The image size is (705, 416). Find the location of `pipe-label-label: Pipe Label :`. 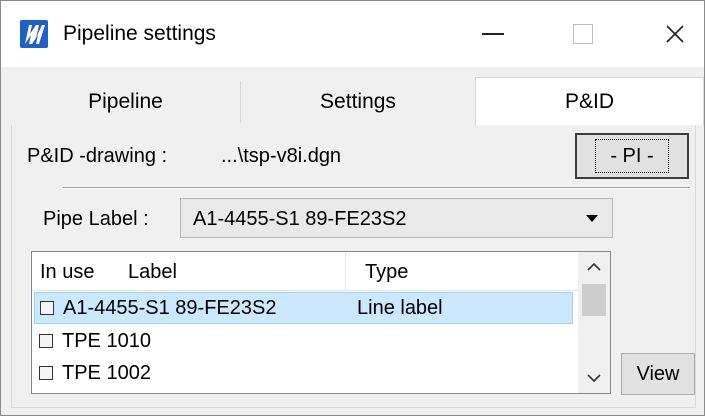

pipe-label-label: Pipe Label : is located at coordinates (96, 219).